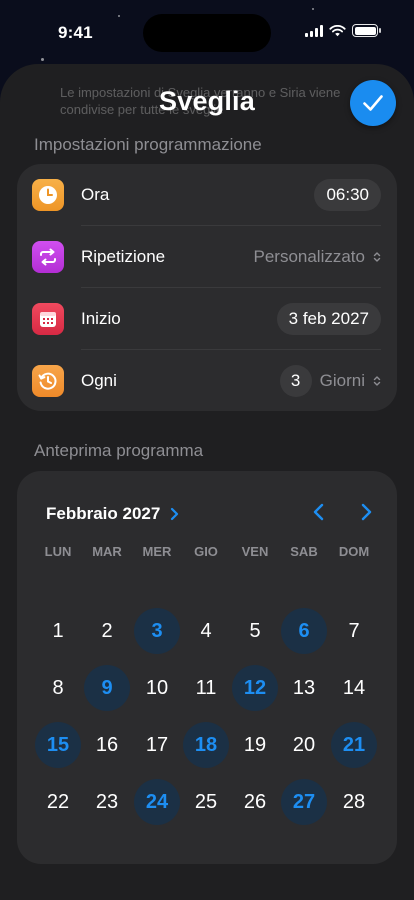  I want to click on interval-unit: Giorni, so click(342, 380).